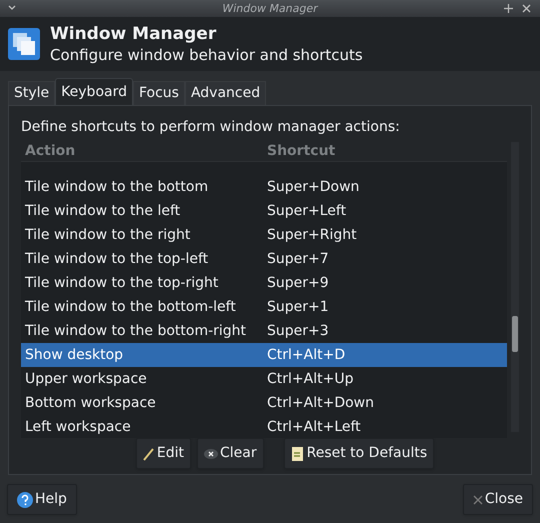 The image size is (540, 523). I want to click on table-cell-text: Tile window to the right, so click(108, 235).